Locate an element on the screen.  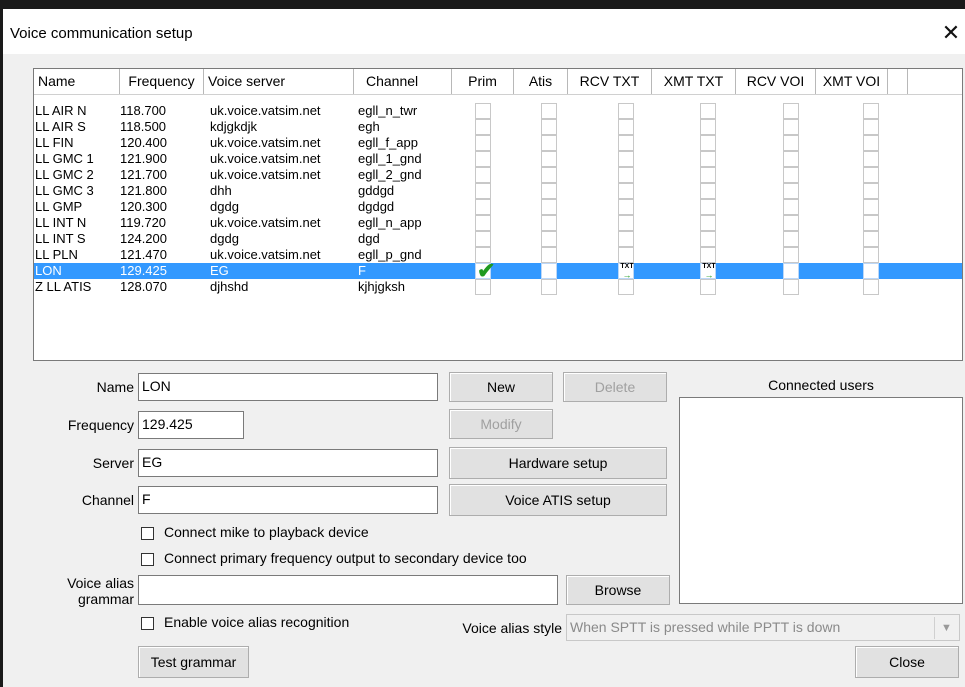
column-header-prim: Prim is located at coordinates (483, 81).